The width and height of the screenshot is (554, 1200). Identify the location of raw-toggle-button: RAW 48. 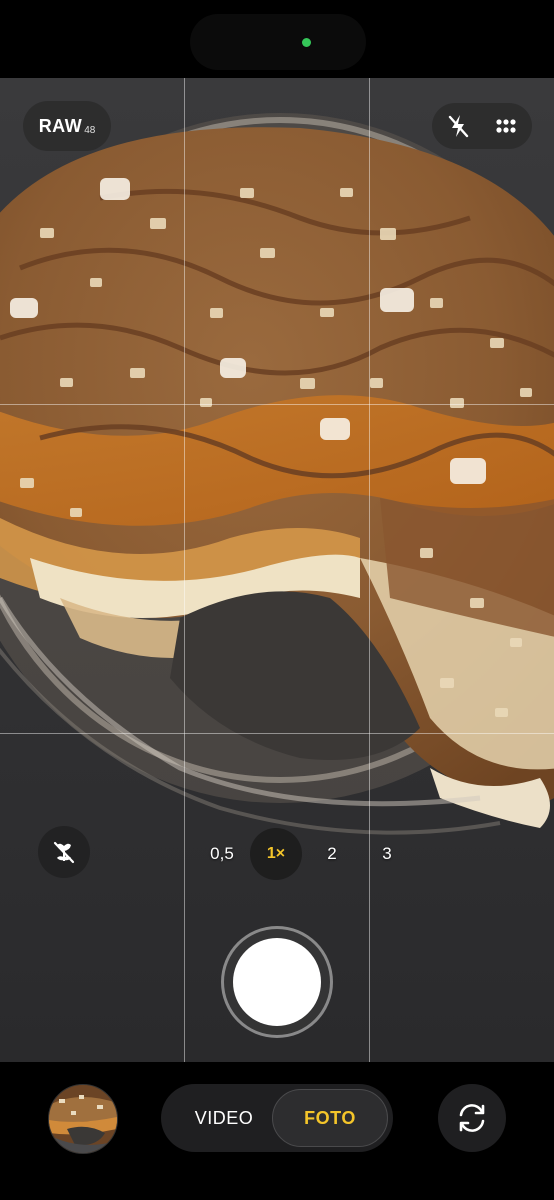
(67, 126).